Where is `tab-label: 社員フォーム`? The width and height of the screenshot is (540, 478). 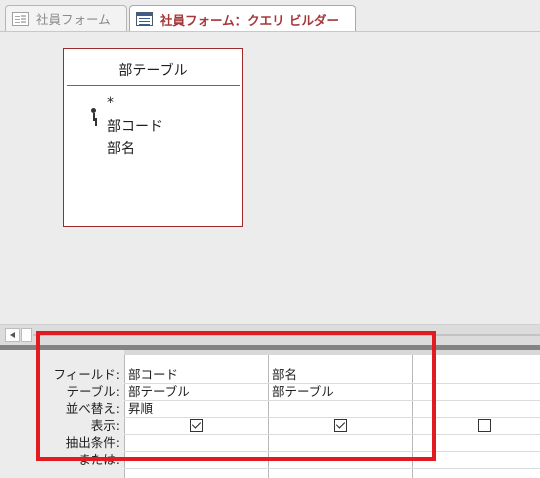 tab-label: 社員フォーム is located at coordinates (73, 19).